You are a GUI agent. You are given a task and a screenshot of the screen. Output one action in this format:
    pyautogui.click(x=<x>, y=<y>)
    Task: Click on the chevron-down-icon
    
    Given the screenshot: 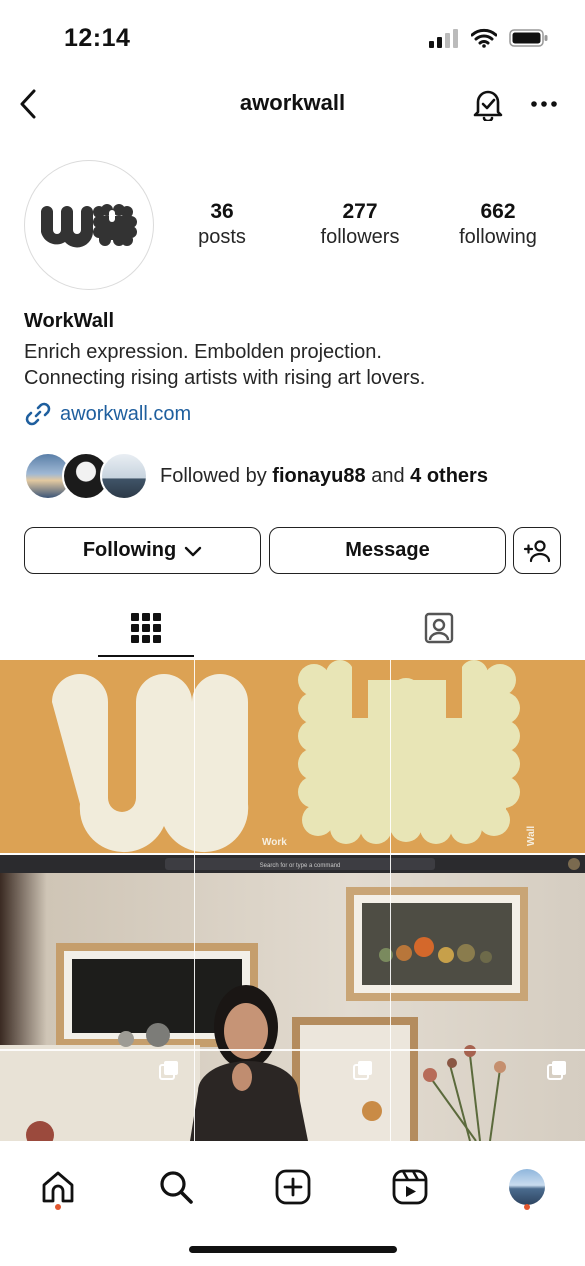 What is the action you would take?
    pyautogui.click(x=193, y=551)
    